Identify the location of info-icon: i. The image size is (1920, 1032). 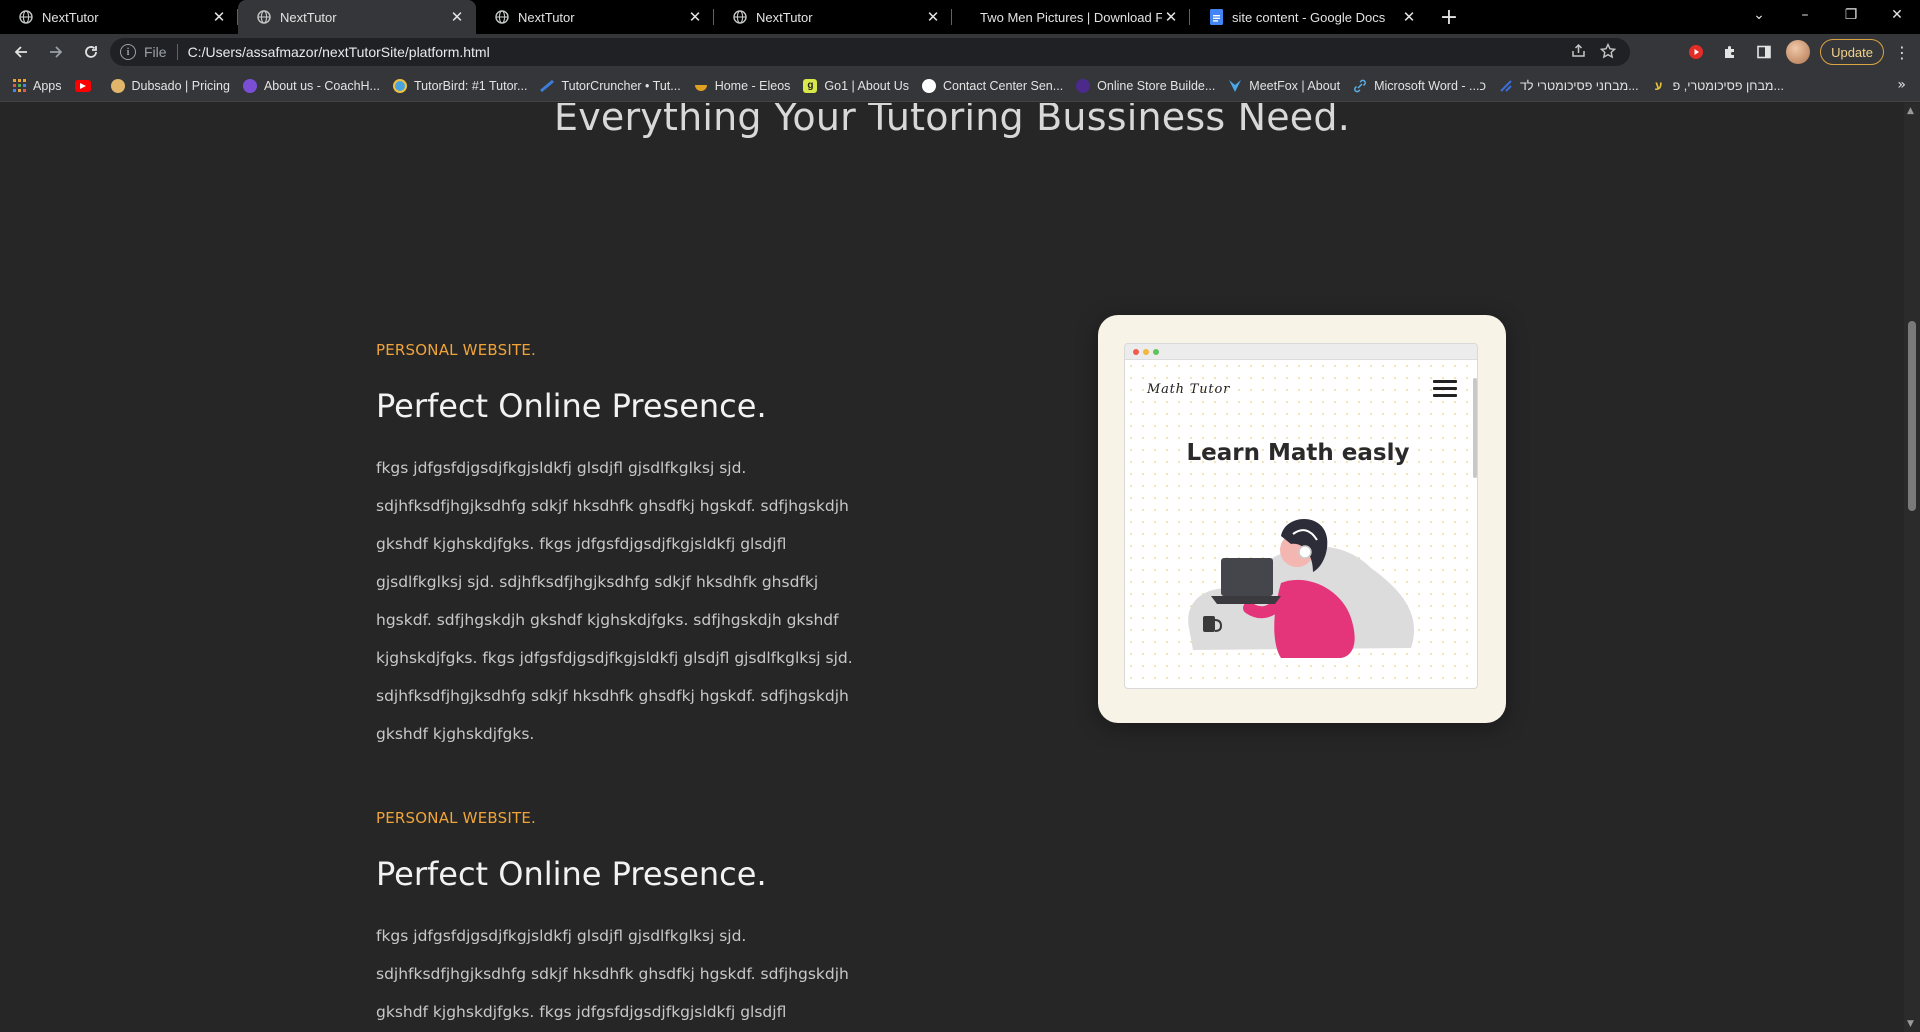
(128, 52).